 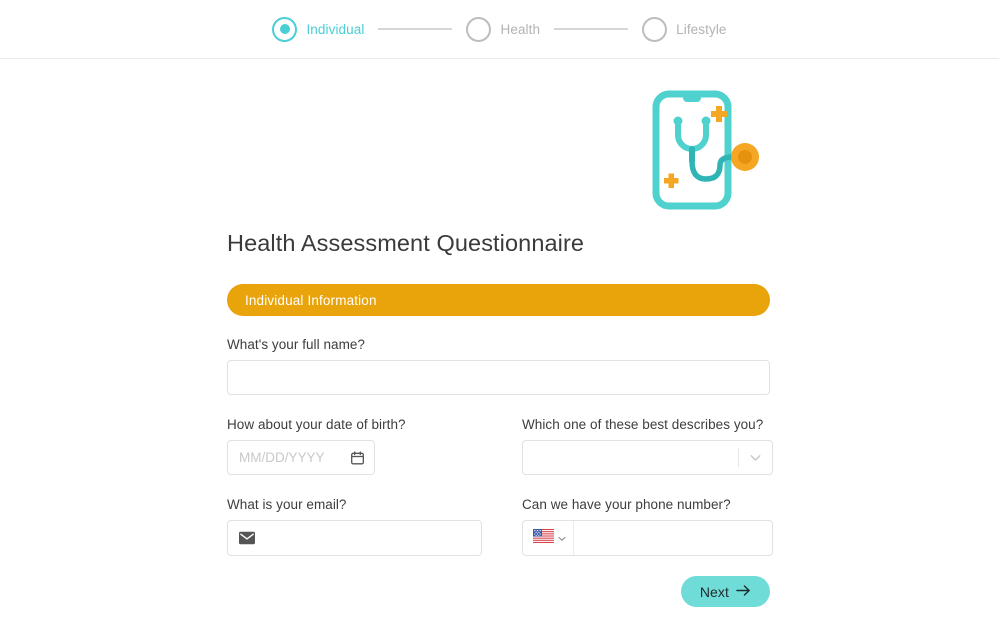 I want to click on field-phone: Can we have your phone number?, so click(x=647, y=526).